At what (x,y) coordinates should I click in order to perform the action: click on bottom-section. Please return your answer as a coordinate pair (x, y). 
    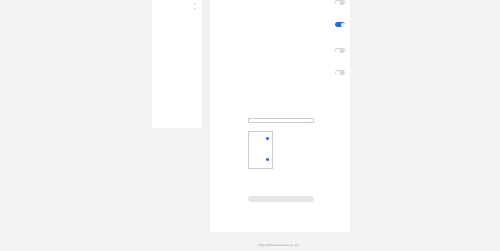
    Looking at the image, I should click on (280, 219).